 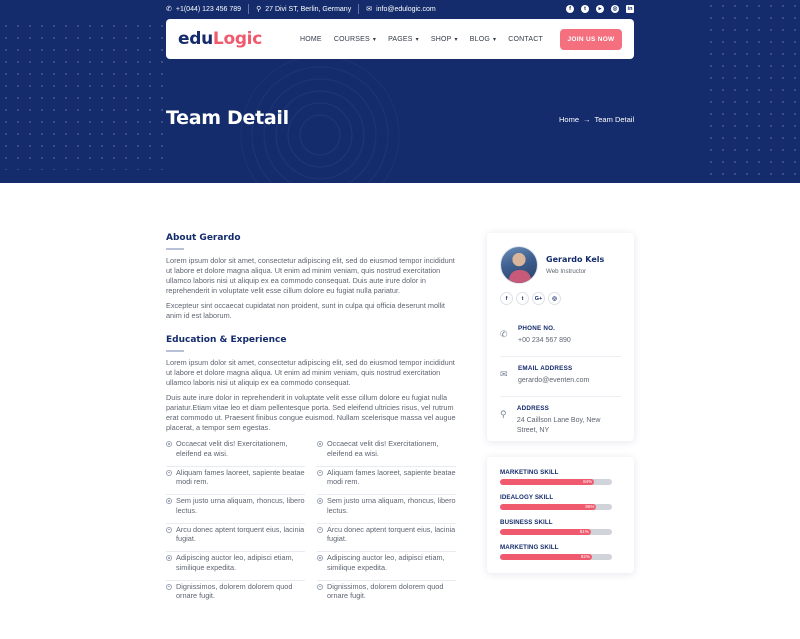 What do you see at coordinates (483, 39) in the screenshot?
I see `nav-blog: BLOG ▾` at bounding box center [483, 39].